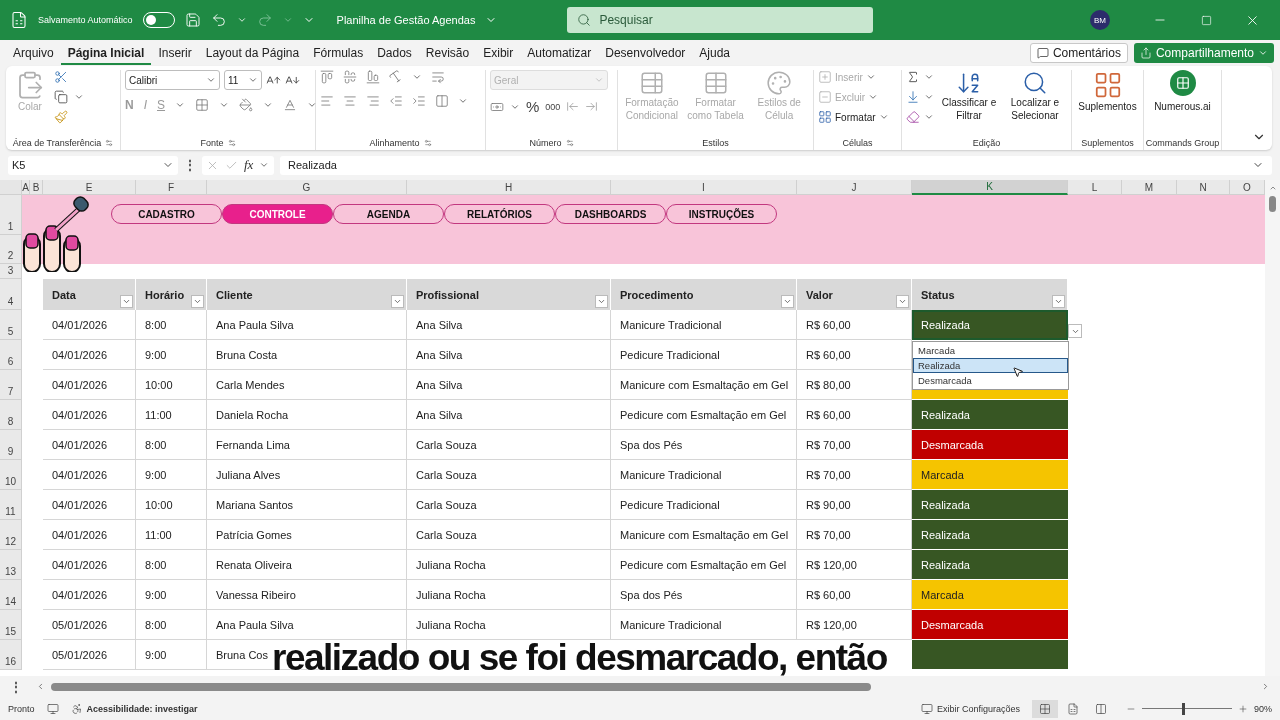 The height and width of the screenshot is (720, 1280). What do you see at coordinates (394, 53) in the screenshot?
I see `ribbon-tab: Dados` at bounding box center [394, 53].